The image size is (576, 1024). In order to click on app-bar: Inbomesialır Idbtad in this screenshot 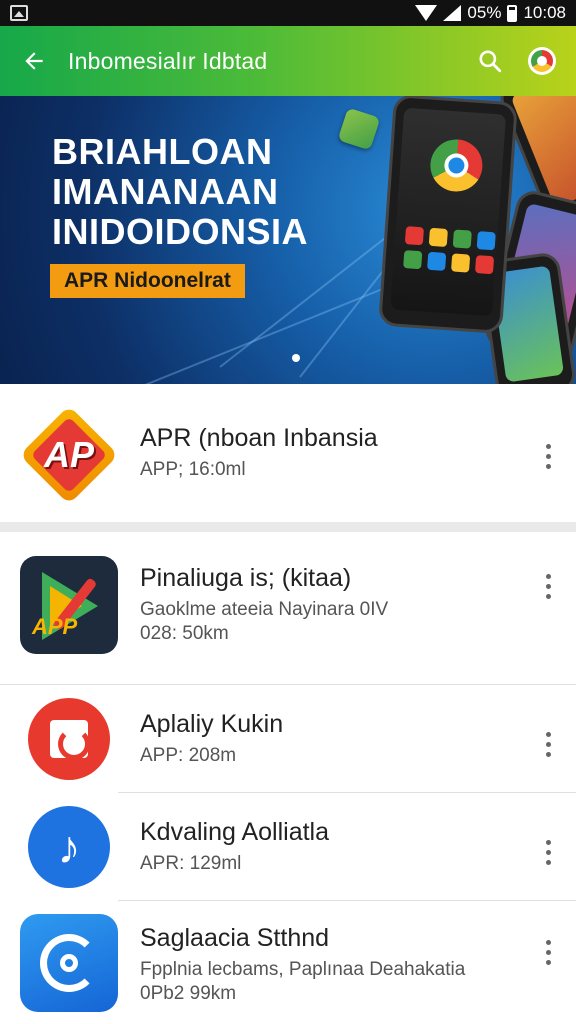, I will do `click(288, 61)`.